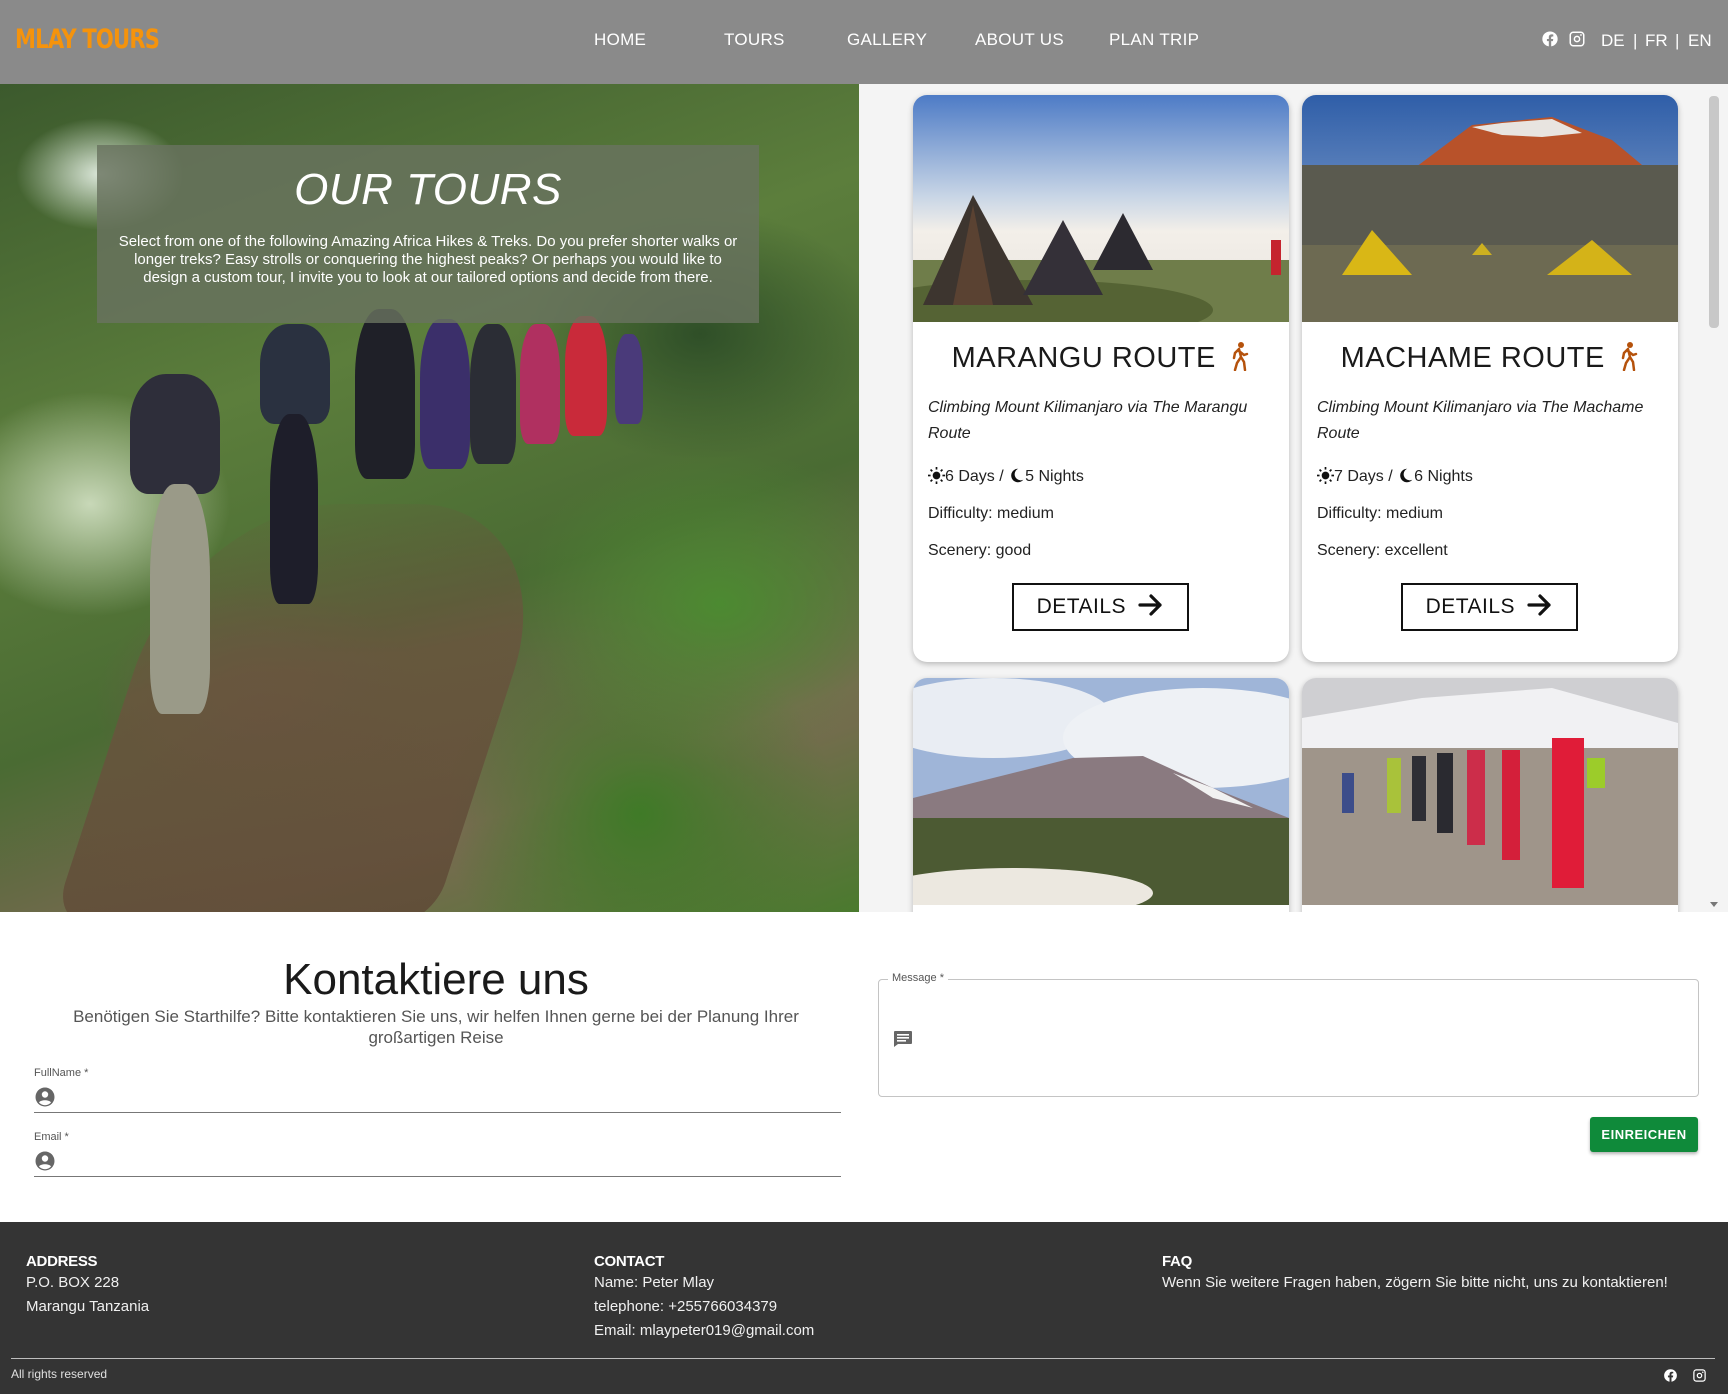  What do you see at coordinates (1177, 1261) in the screenshot?
I see `footer-faq-heading: FAQ` at bounding box center [1177, 1261].